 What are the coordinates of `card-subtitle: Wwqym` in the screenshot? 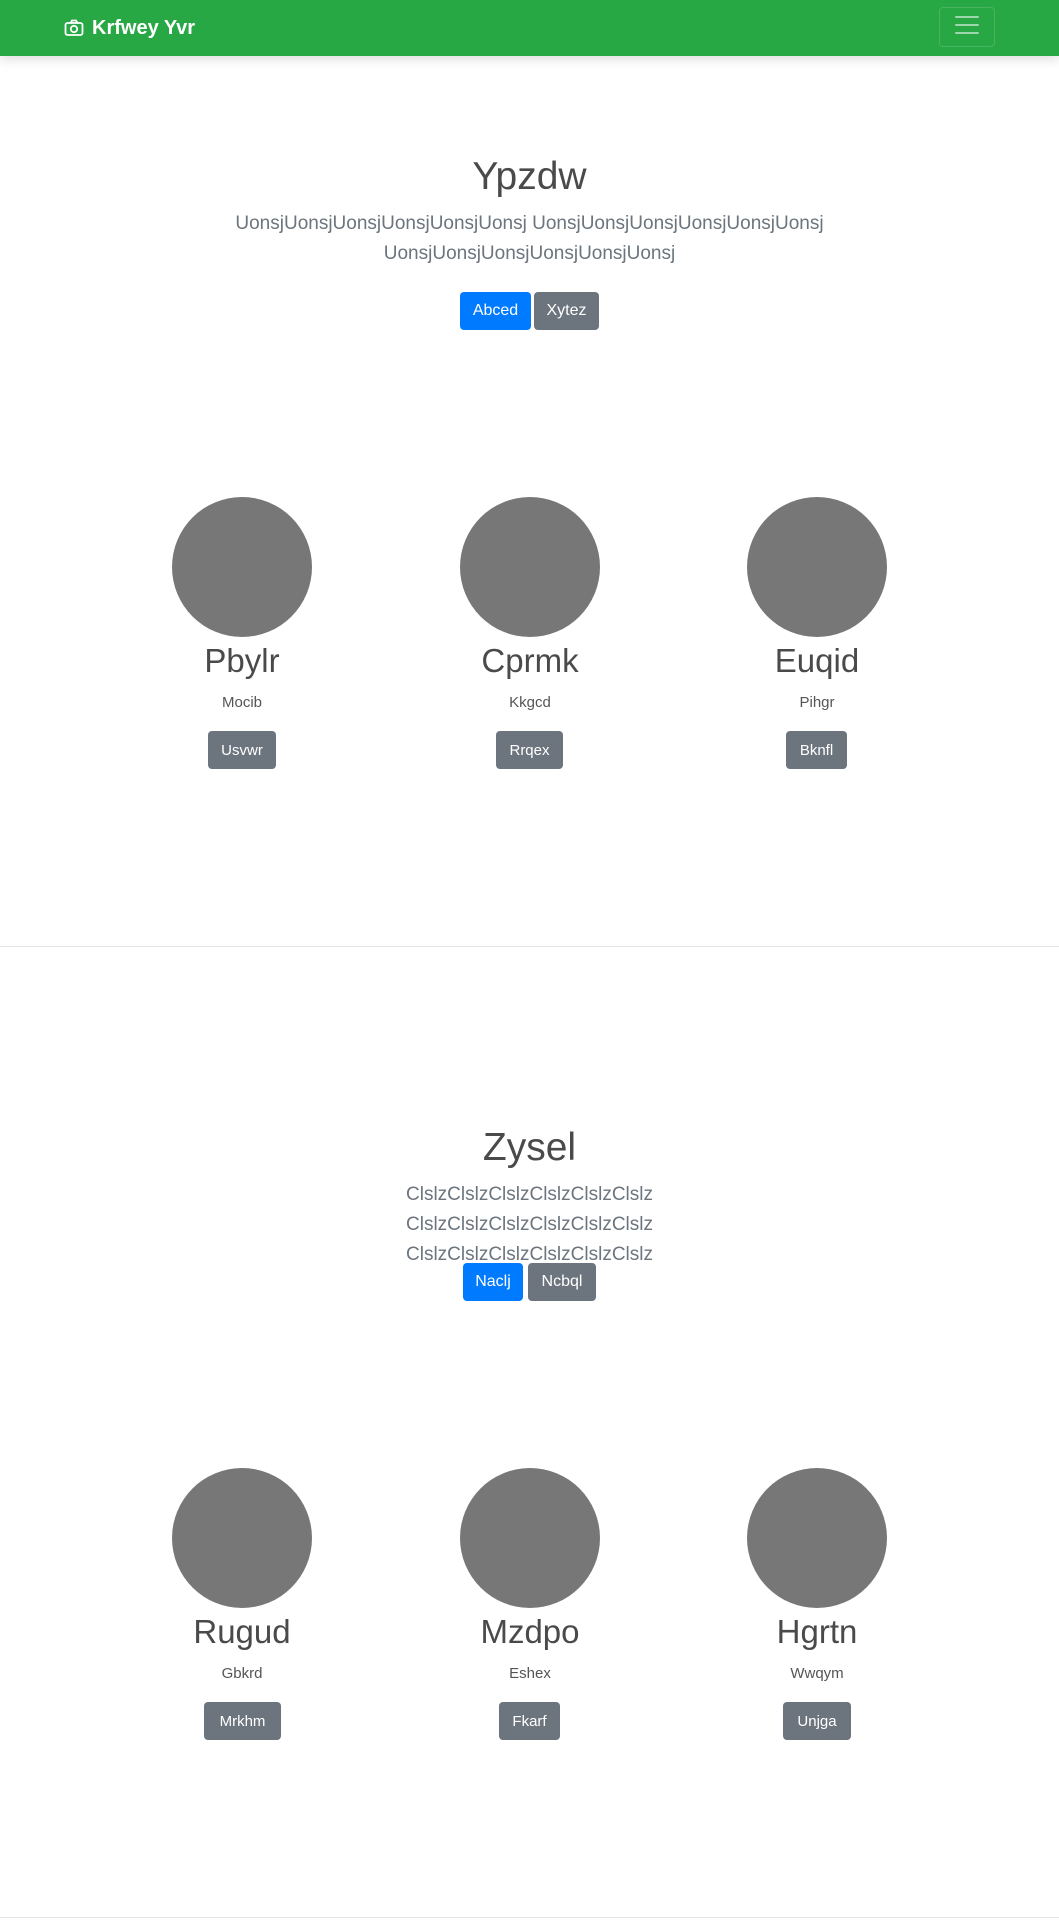 It's located at (817, 1673).